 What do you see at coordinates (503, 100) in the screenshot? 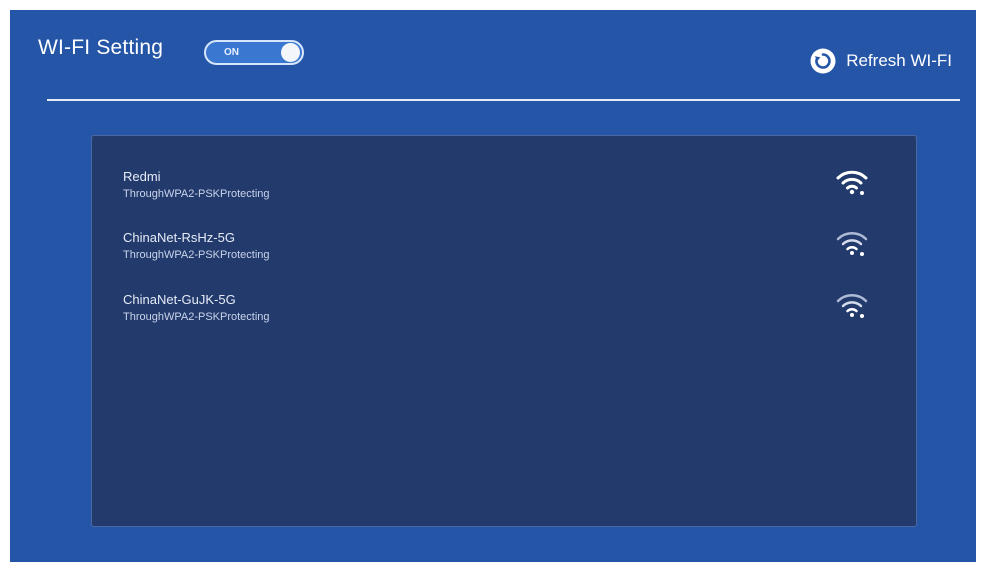
I see `header-divider` at bounding box center [503, 100].